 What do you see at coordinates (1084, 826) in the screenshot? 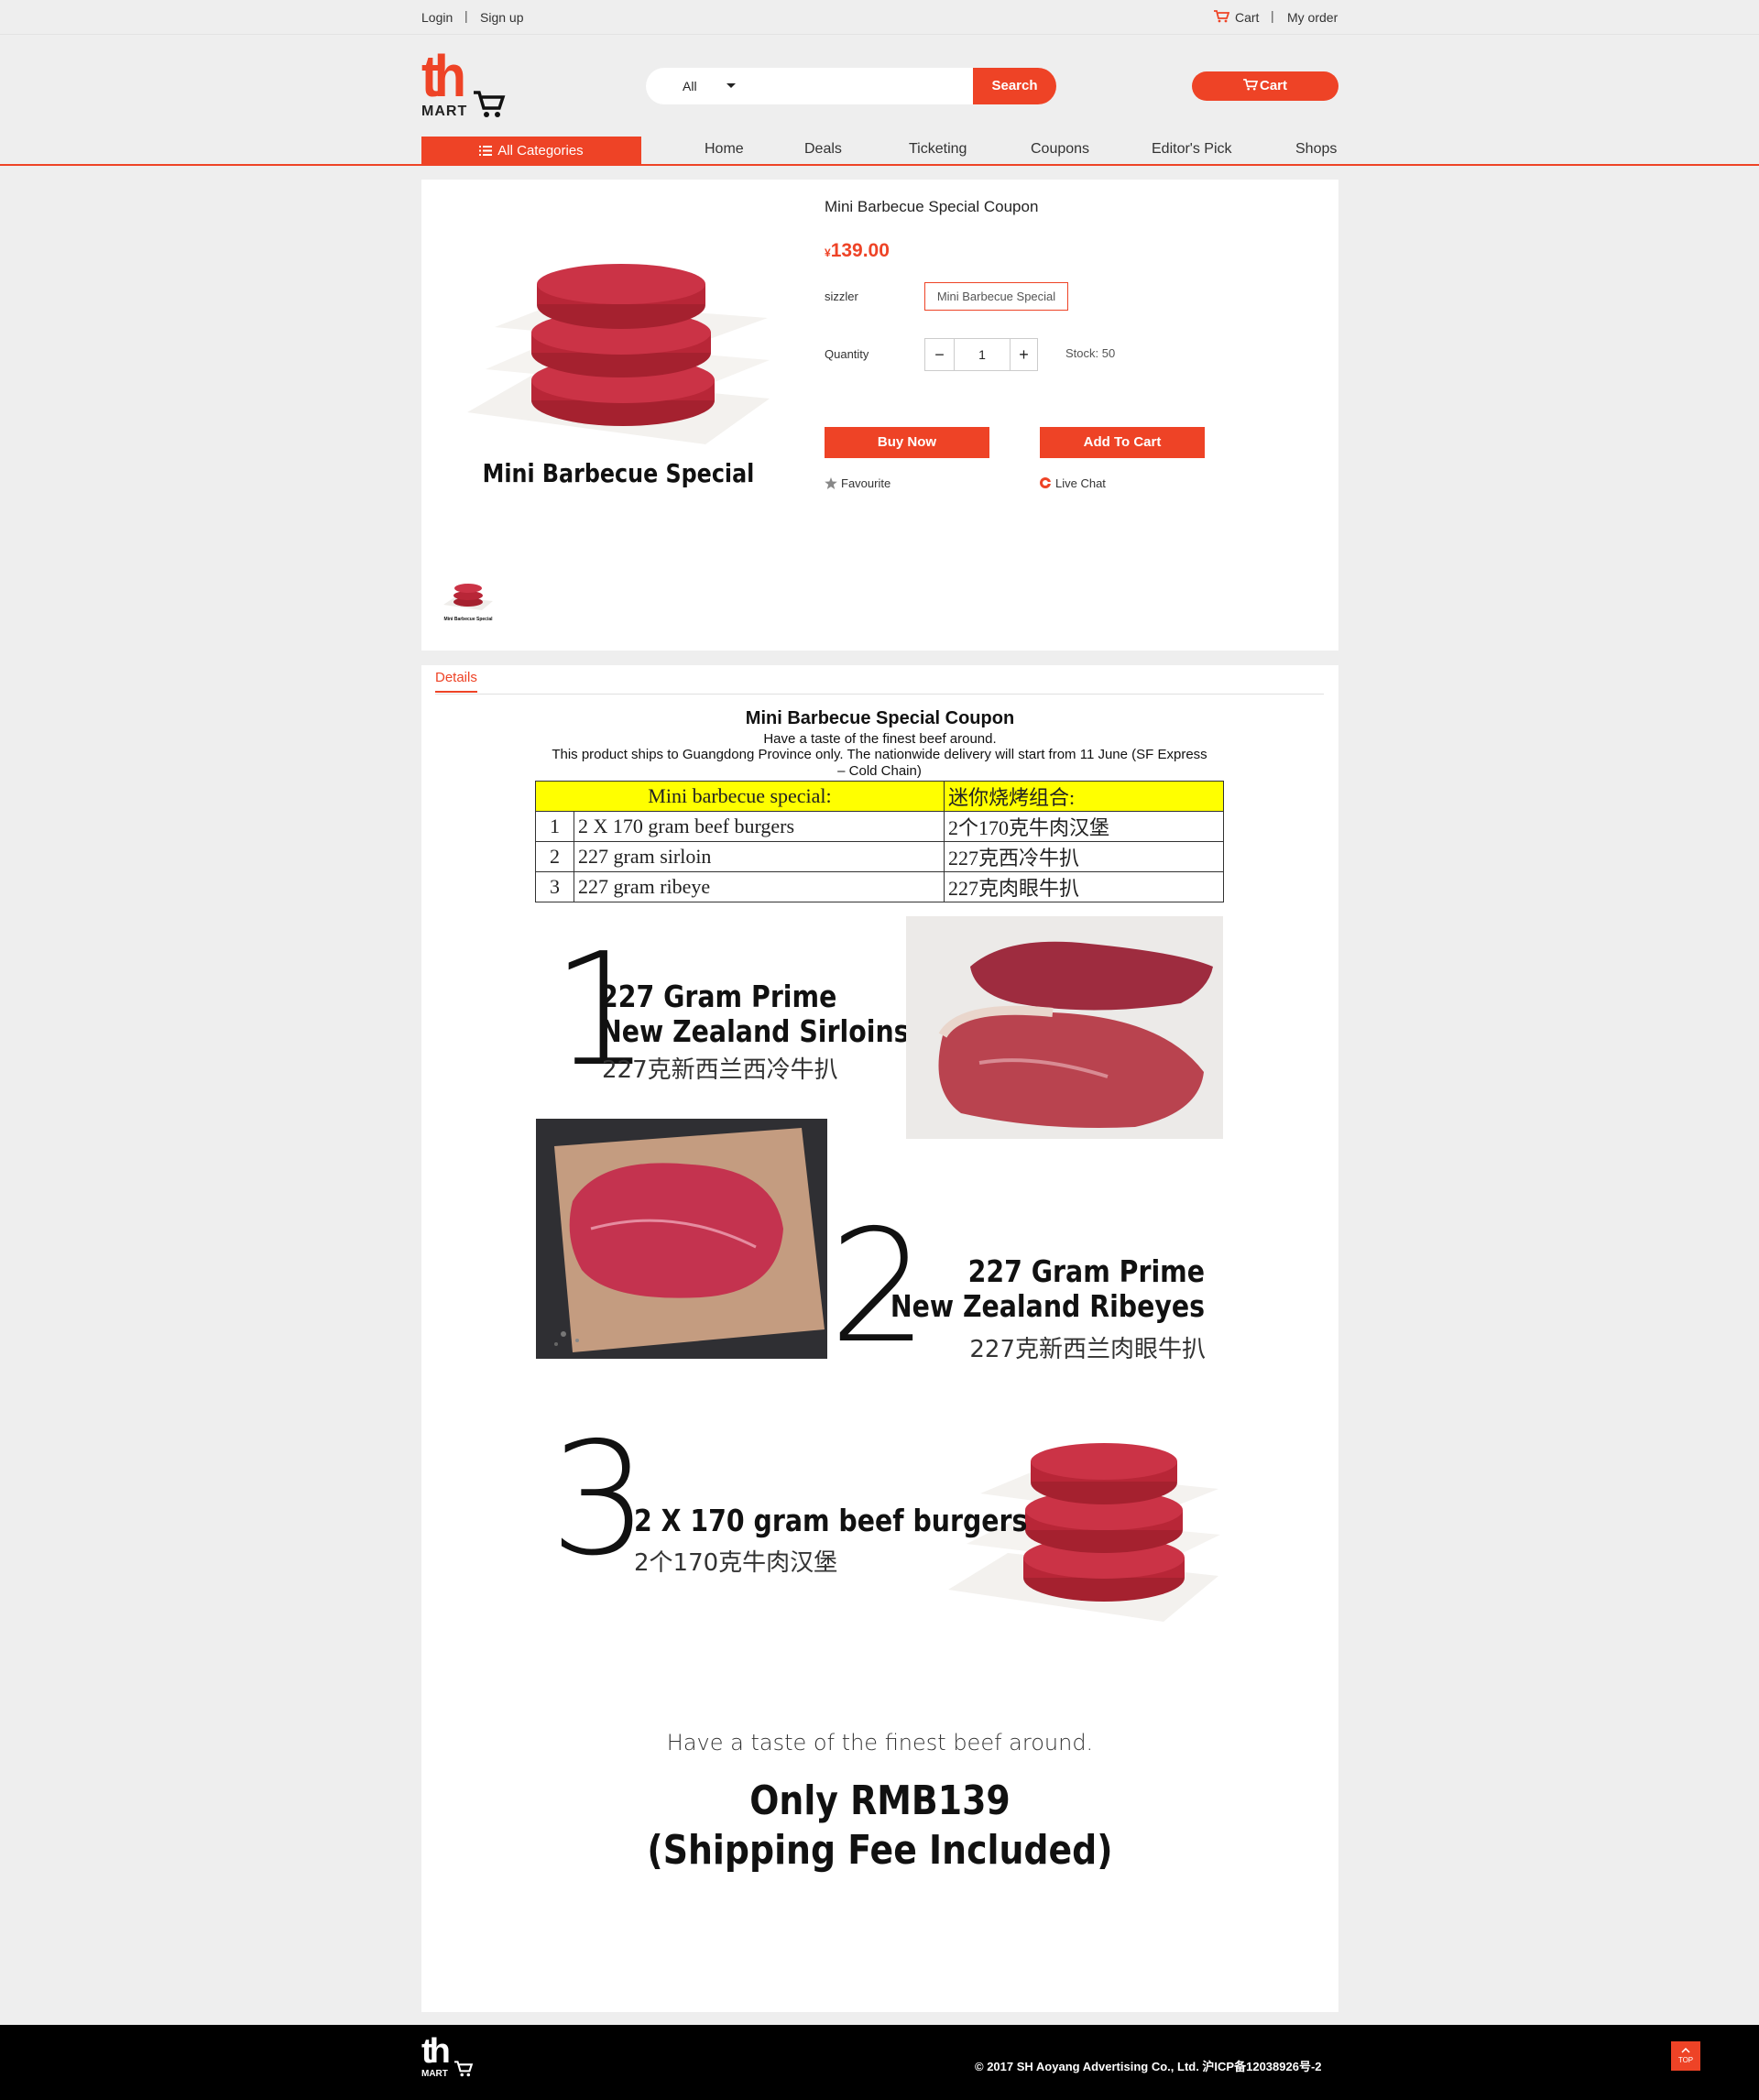
I see `table-cell-cn: 2个170克牛肉汉堡` at bounding box center [1084, 826].